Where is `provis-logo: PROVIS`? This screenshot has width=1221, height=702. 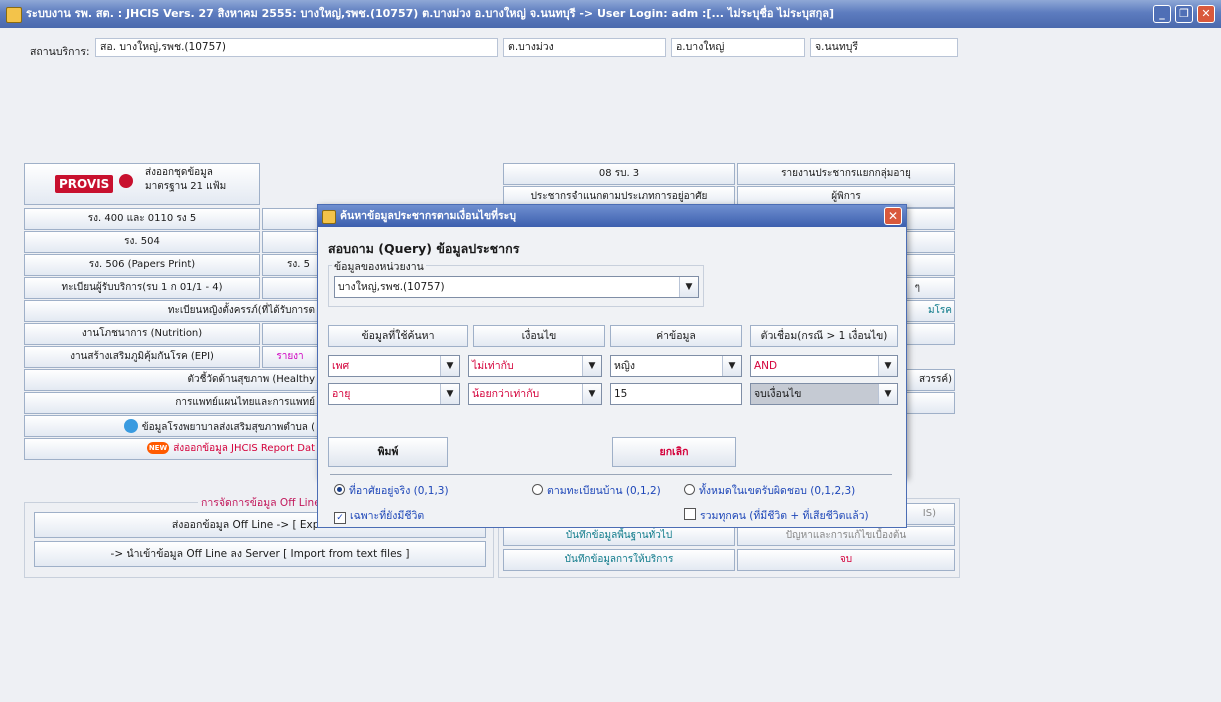
provis-logo: PROVIS is located at coordinates (84, 184).